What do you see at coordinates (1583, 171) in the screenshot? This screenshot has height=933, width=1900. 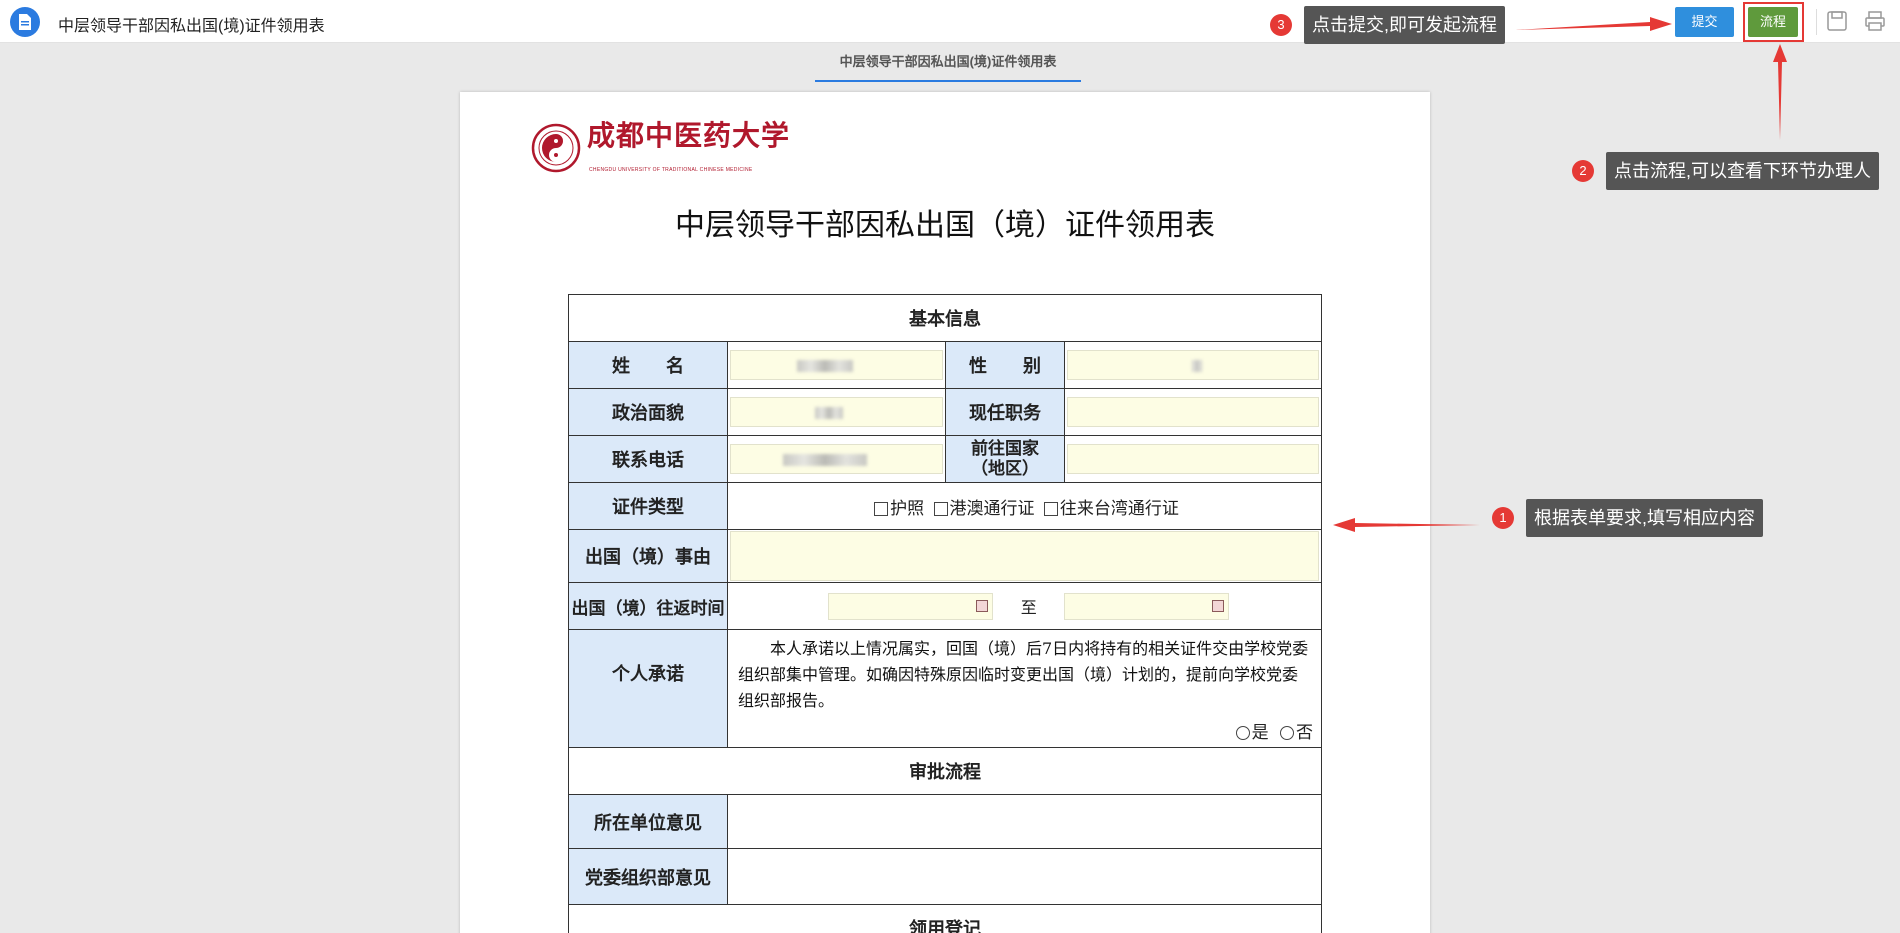 I see `annotation-badge-2: 2` at bounding box center [1583, 171].